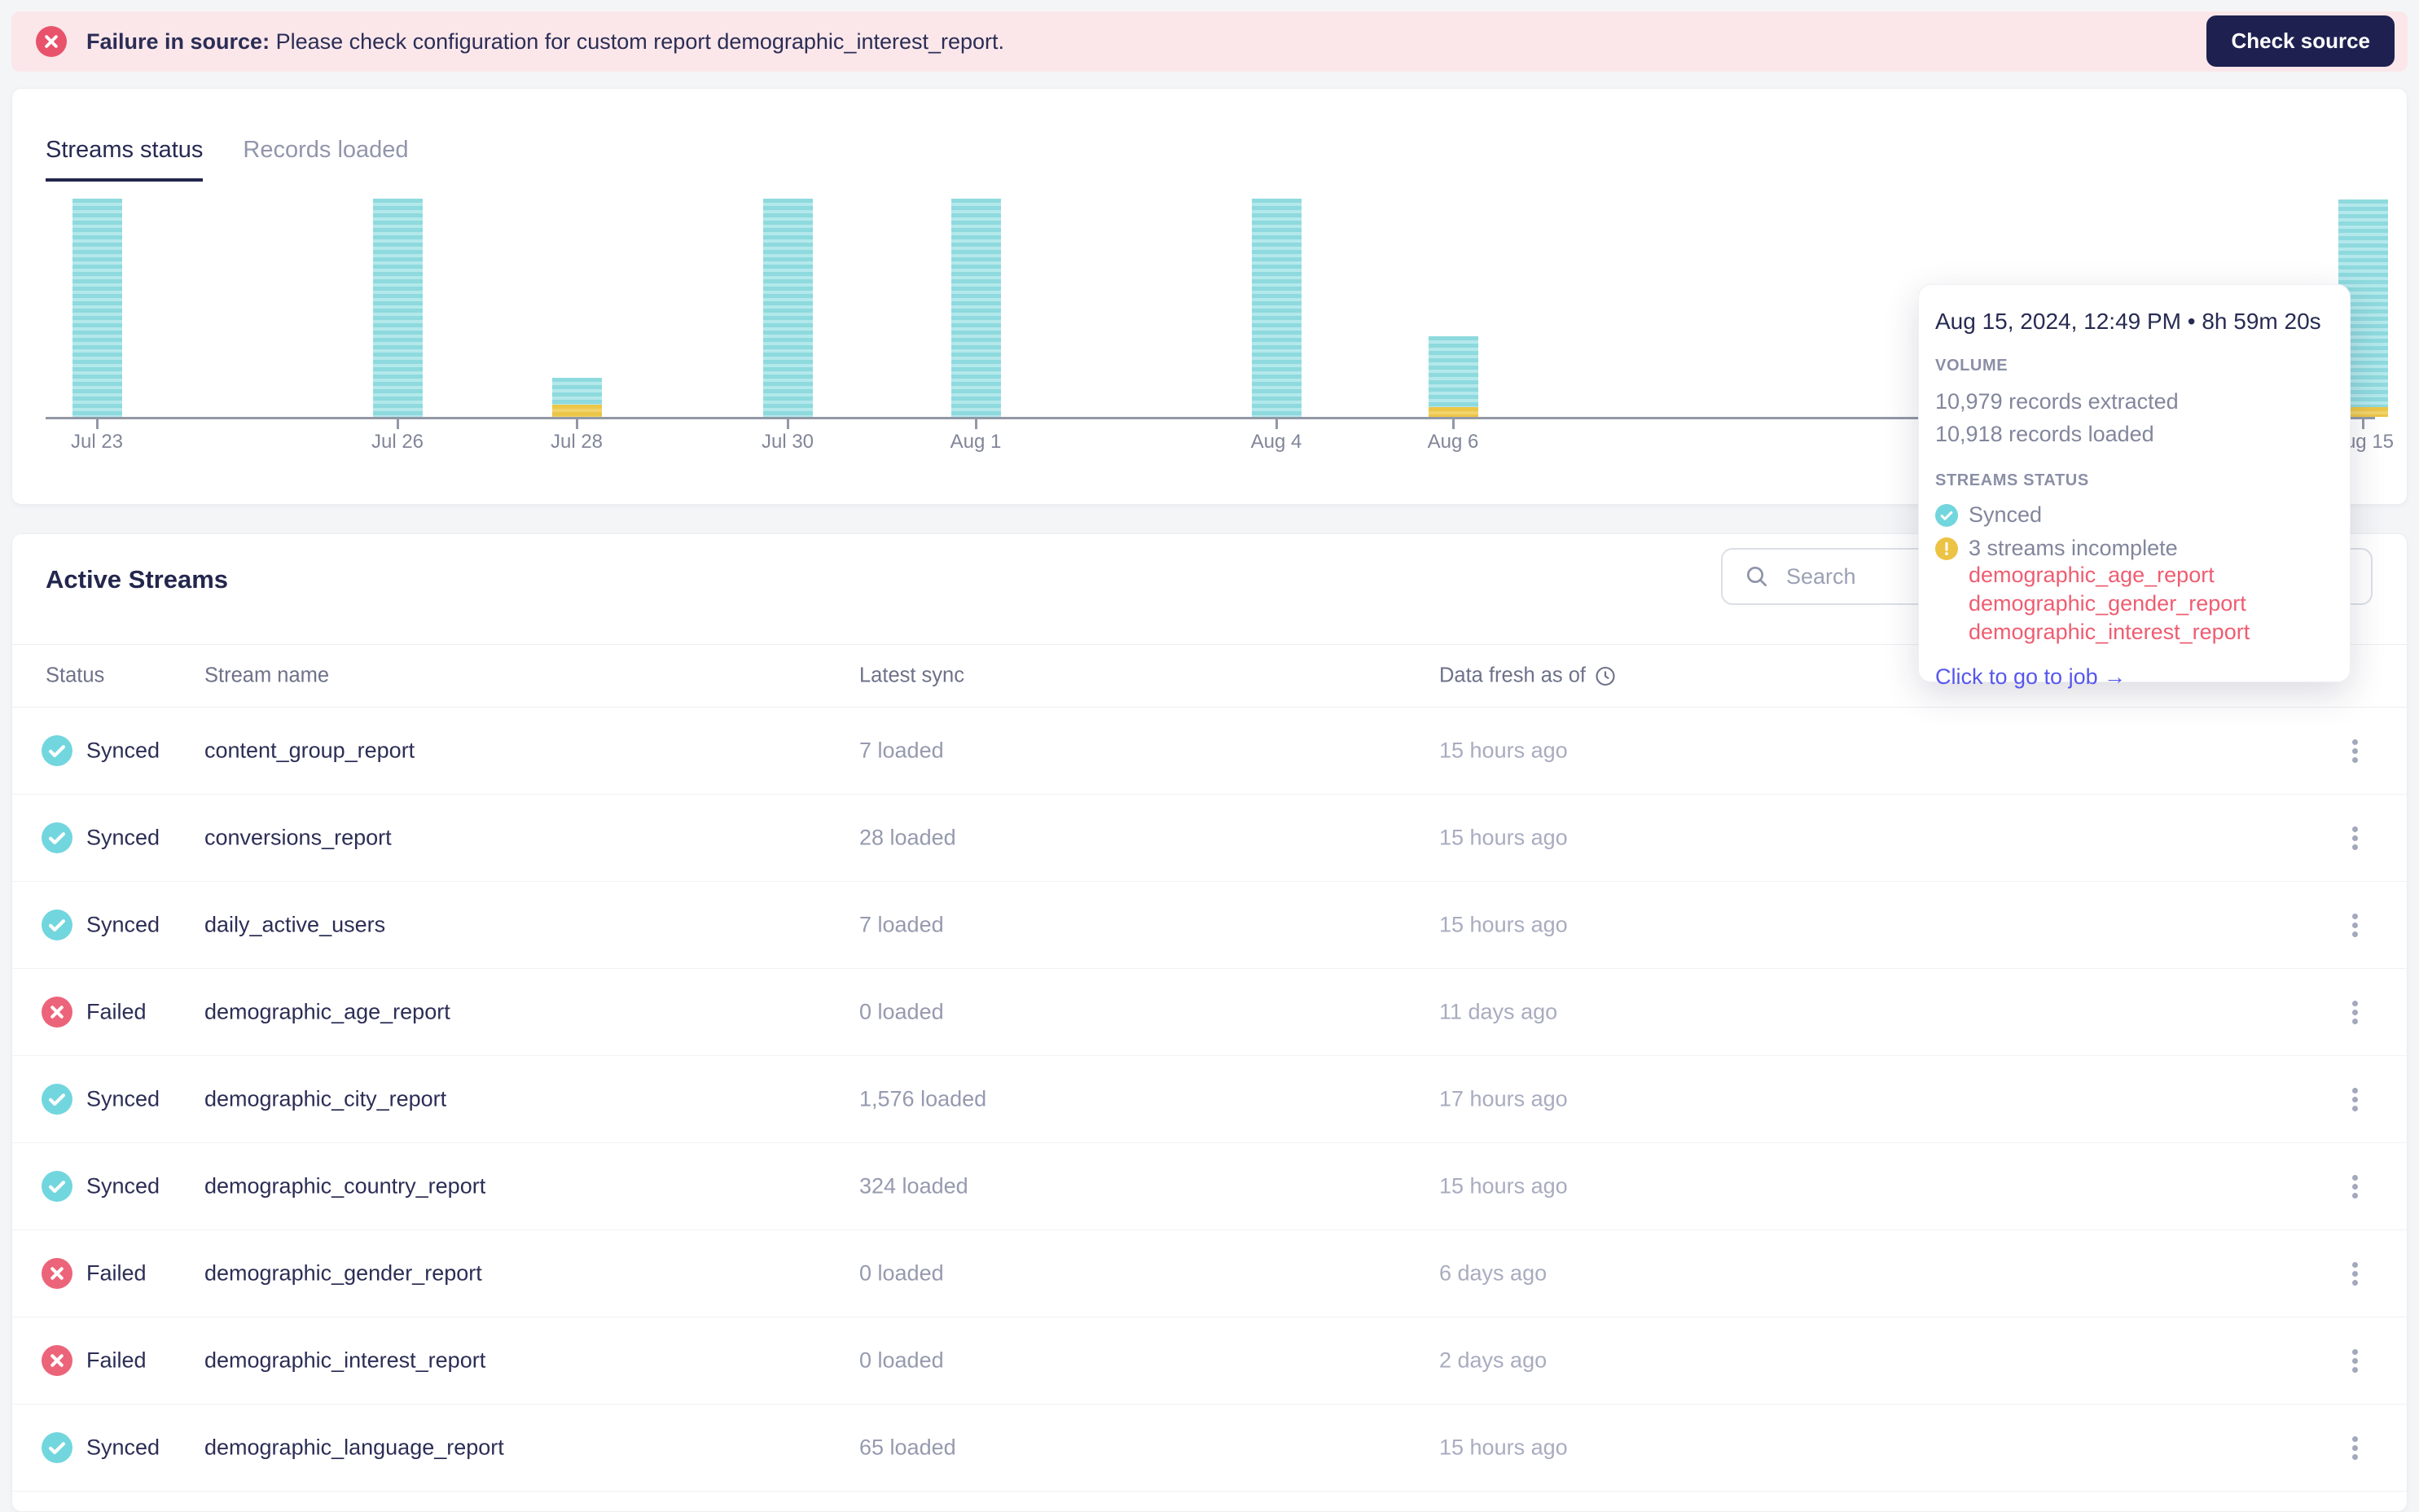 The width and height of the screenshot is (2419, 1512). I want to click on stream-name: demographic_gender_report, so click(343, 1273).